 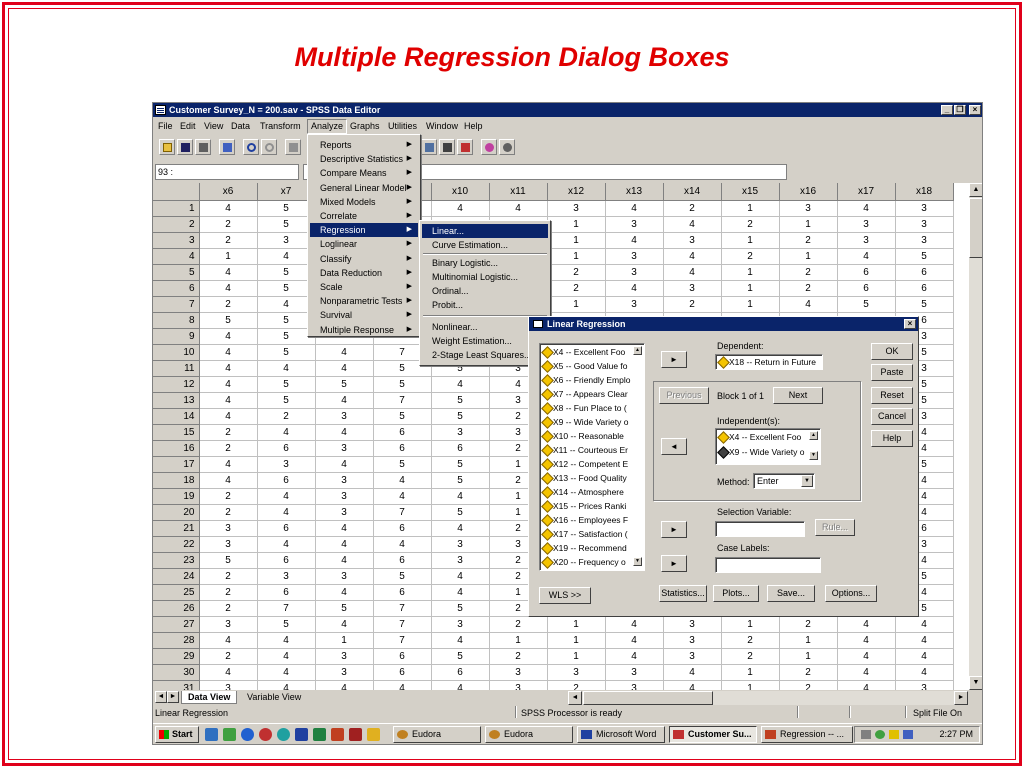 I want to click on analyze-menu-item: Reports ▶, so click(x=364, y=145).